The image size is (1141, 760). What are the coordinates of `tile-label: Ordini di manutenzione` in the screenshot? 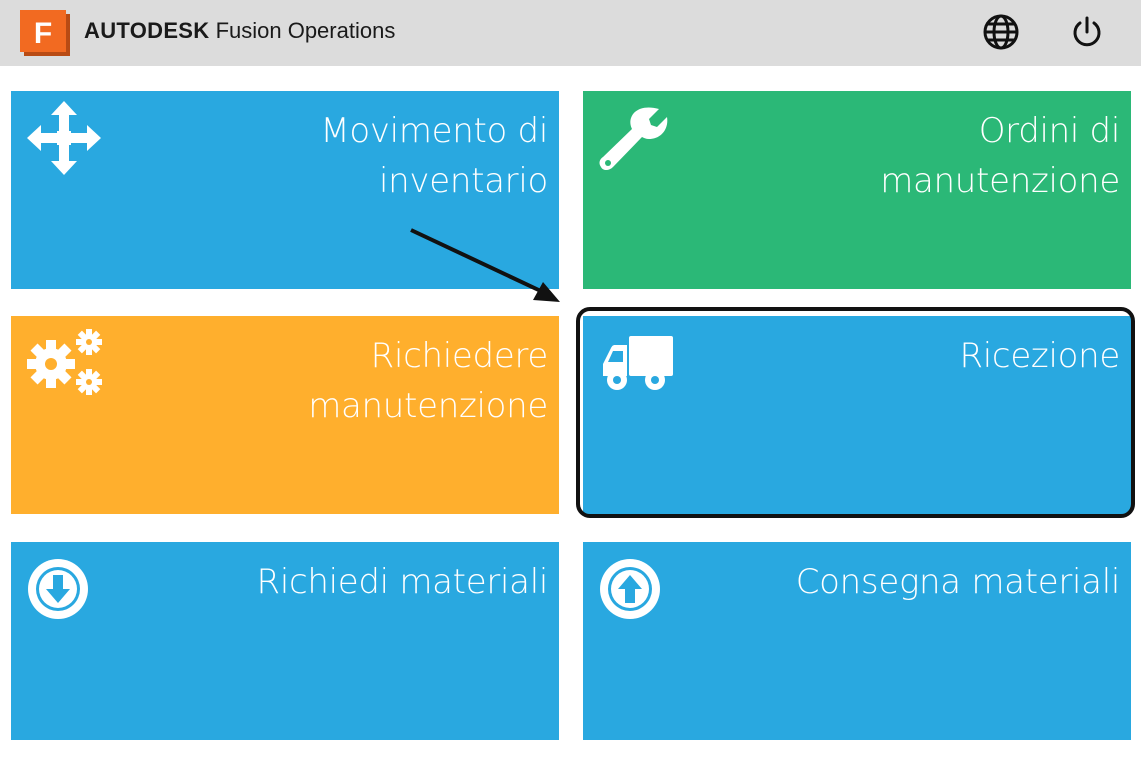 It's located at (1000, 156).